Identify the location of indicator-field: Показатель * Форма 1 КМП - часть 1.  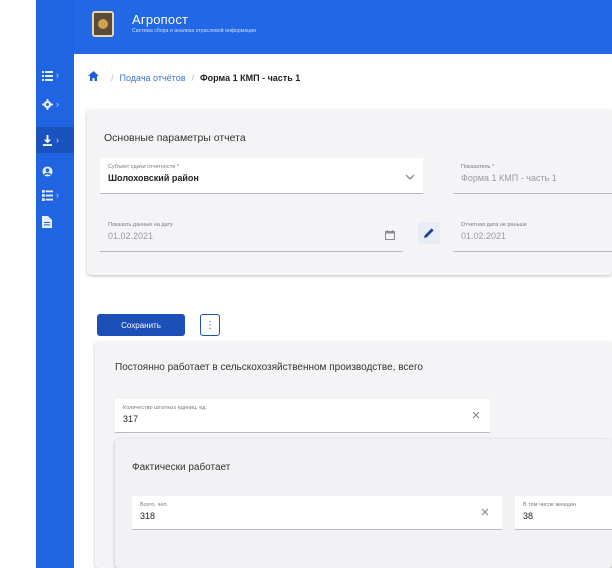
(532, 176).